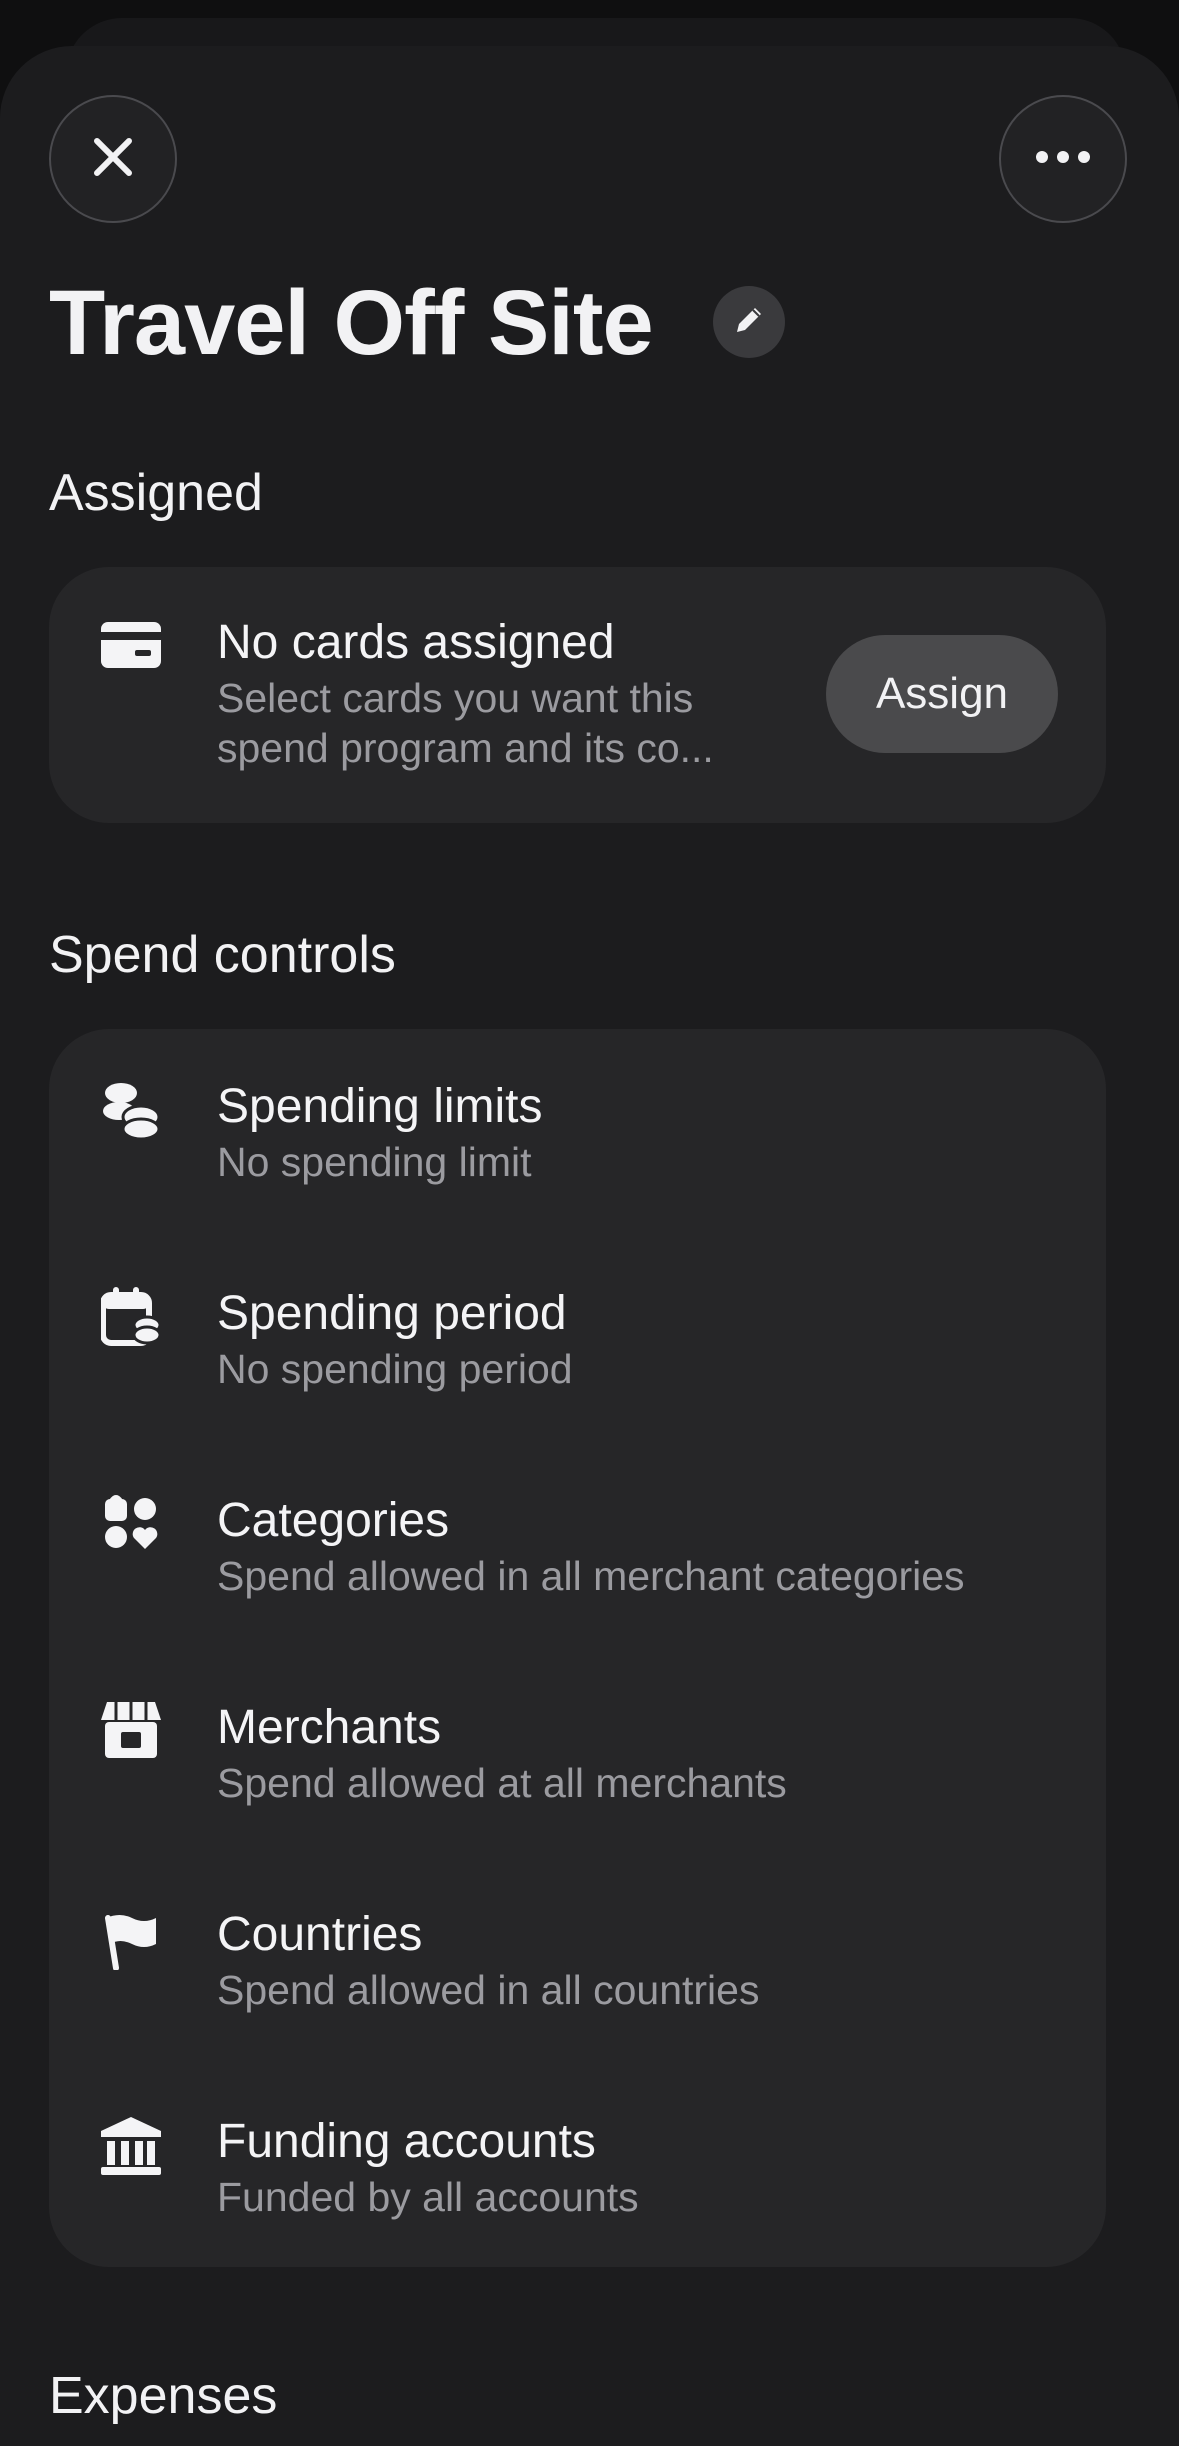  Describe the element at coordinates (577, 1957) in the screenshot. I see `countries-row: Countries Spend allowed in all countries` at that location.